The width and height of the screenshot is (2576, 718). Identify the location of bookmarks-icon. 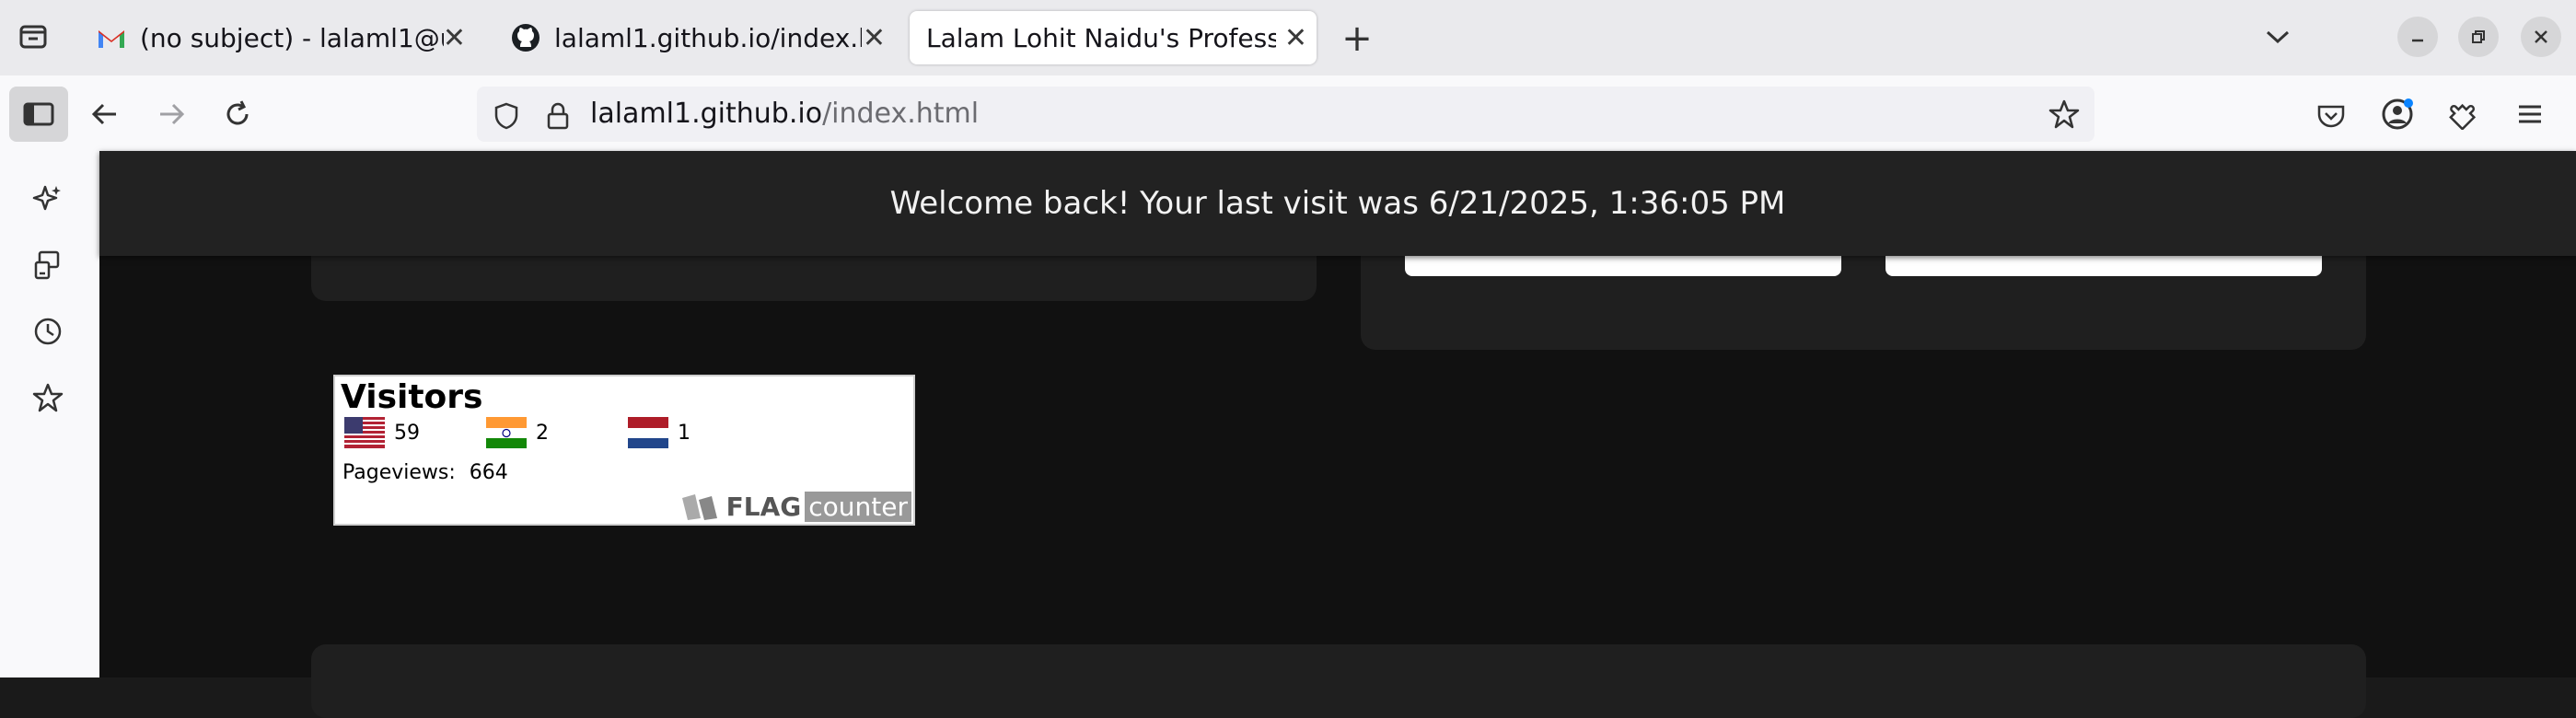
(48, 397).